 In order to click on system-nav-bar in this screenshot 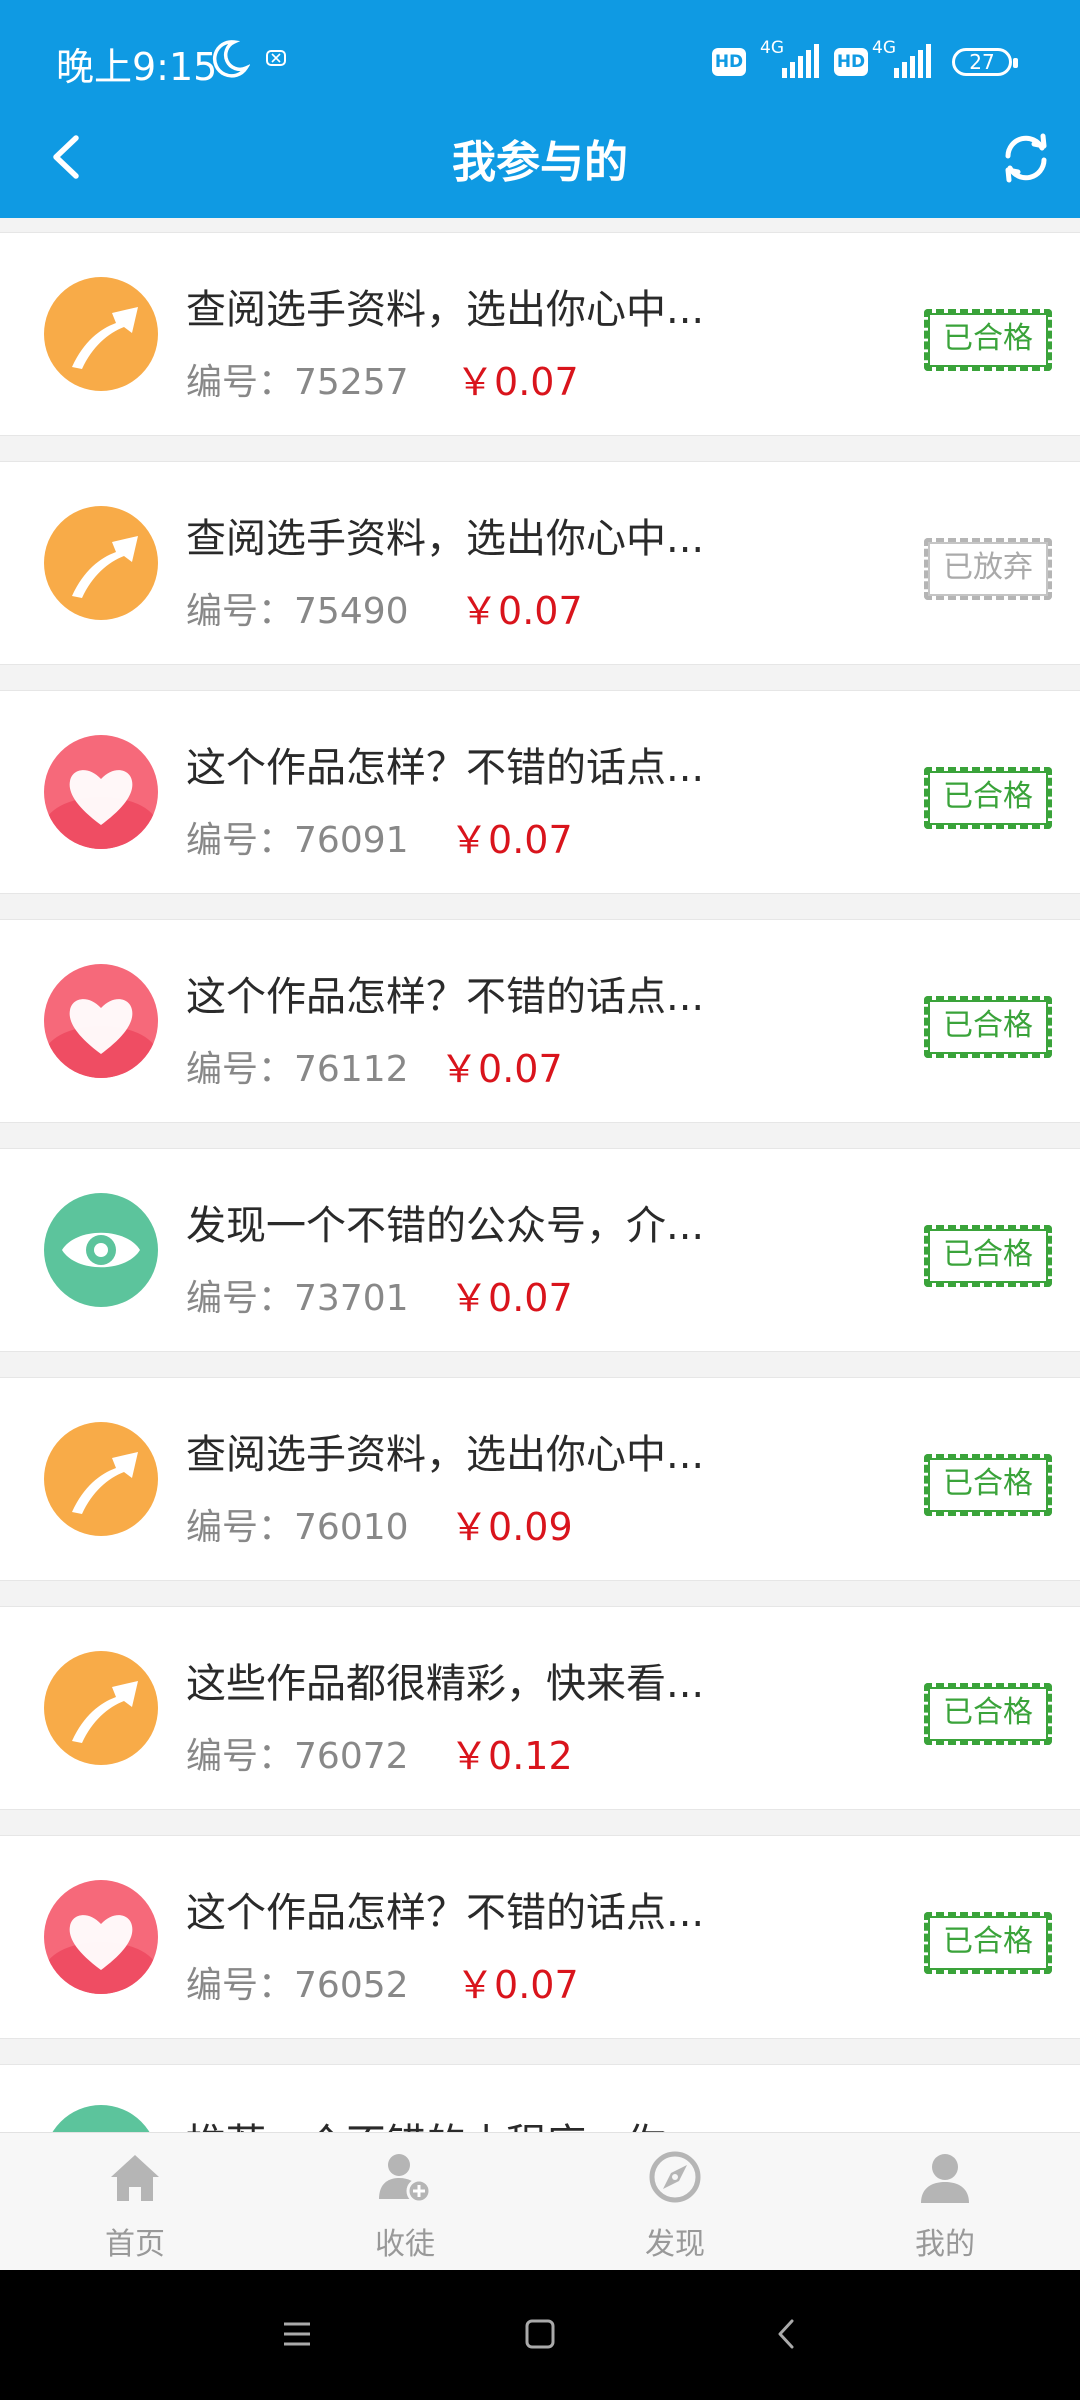, I will do `click(540, 2335)`.